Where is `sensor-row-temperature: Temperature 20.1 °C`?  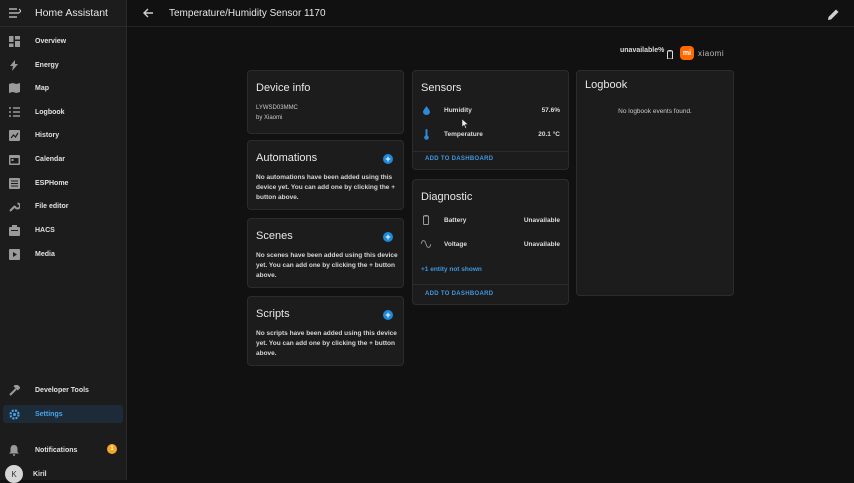 sensor-row-temperature: Temperature 20.1 °C is located at coordinates (490, 134).